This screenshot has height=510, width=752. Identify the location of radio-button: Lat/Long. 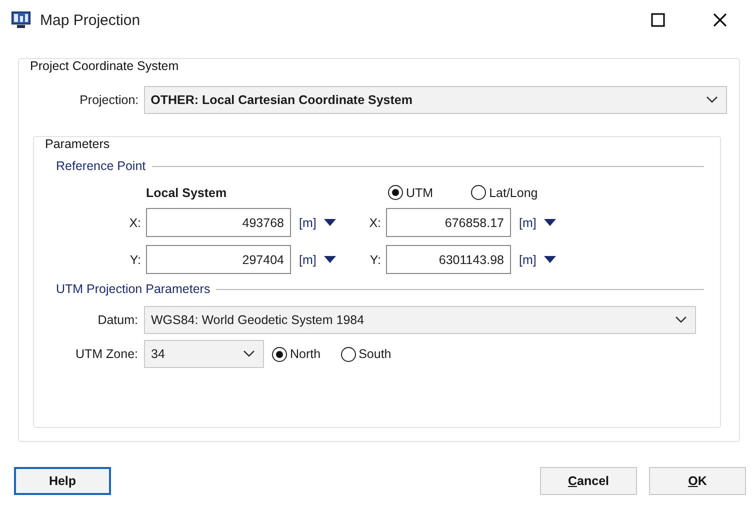
(504, 192).